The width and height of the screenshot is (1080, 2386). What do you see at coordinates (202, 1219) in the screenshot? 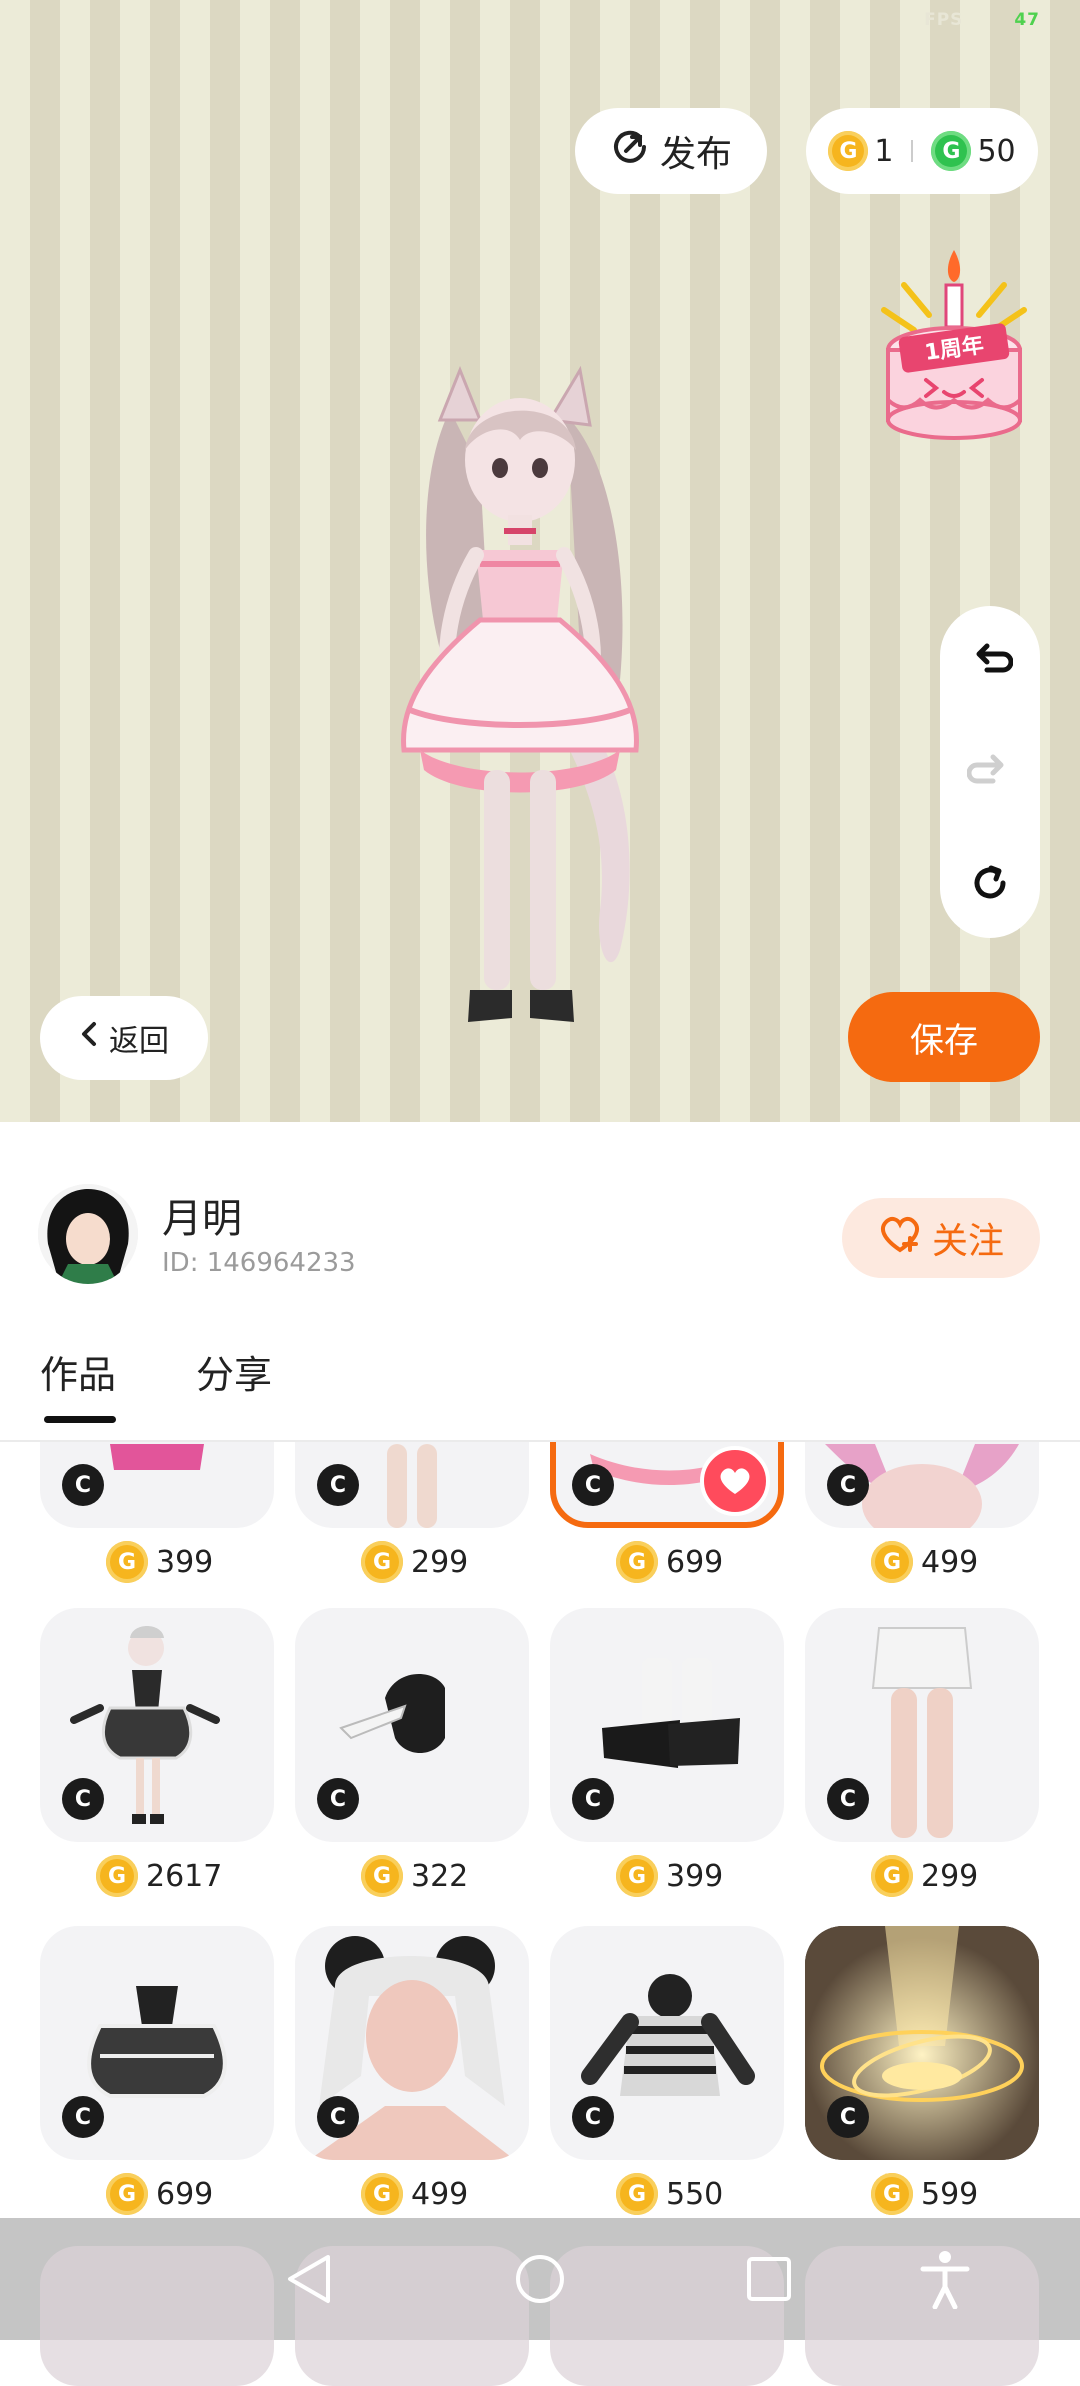
I see `user-name: 月明` at bounding box center [202, 1219].